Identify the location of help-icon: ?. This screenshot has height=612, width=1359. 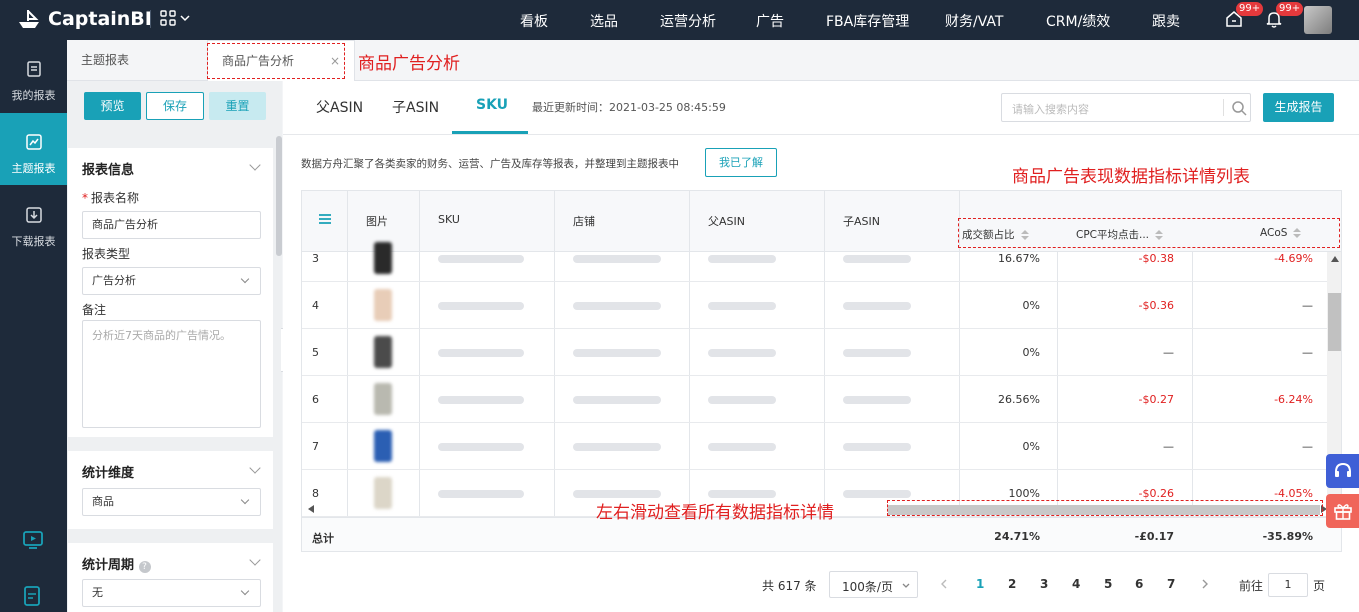
(144, 567).